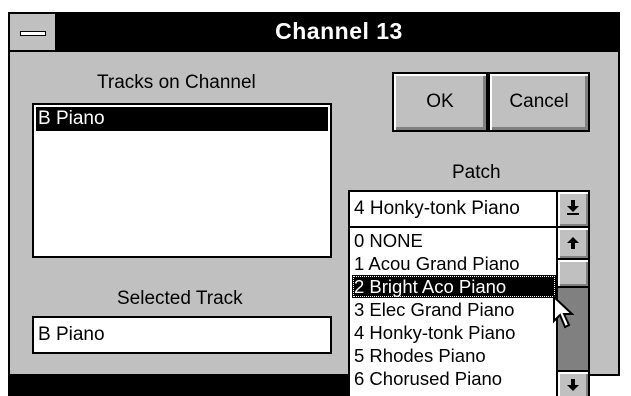 This screenshot has height=396, width=631. Describe the element at coordinates (454, 332) in the screenshot. I see `patch-option: 4 Honky-tonk Piano` at that location.